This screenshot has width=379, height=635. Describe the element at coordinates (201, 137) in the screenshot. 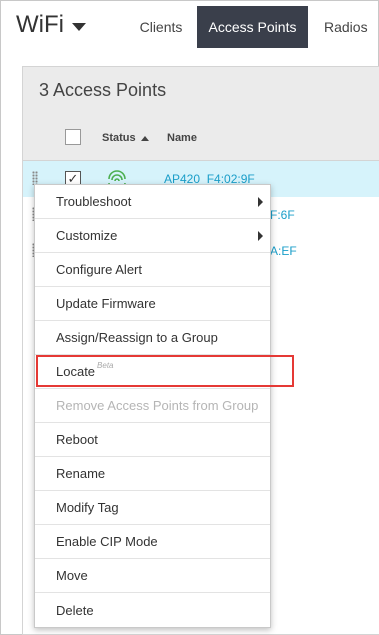

I see `column-header-row: Status Name` at that location.